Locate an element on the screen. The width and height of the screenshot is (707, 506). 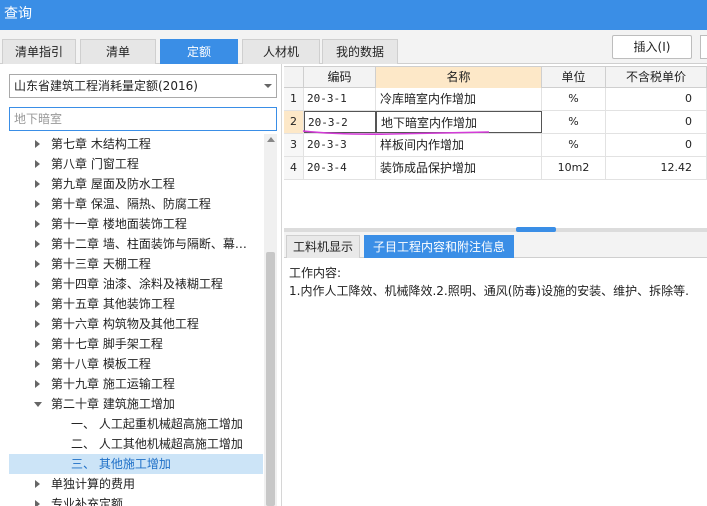
work-content-text: 1.内作人工降效、机械降效.2.照明、通风(防毒)设施的安装、维护、拆除等. is located at coordinates (489, 291).